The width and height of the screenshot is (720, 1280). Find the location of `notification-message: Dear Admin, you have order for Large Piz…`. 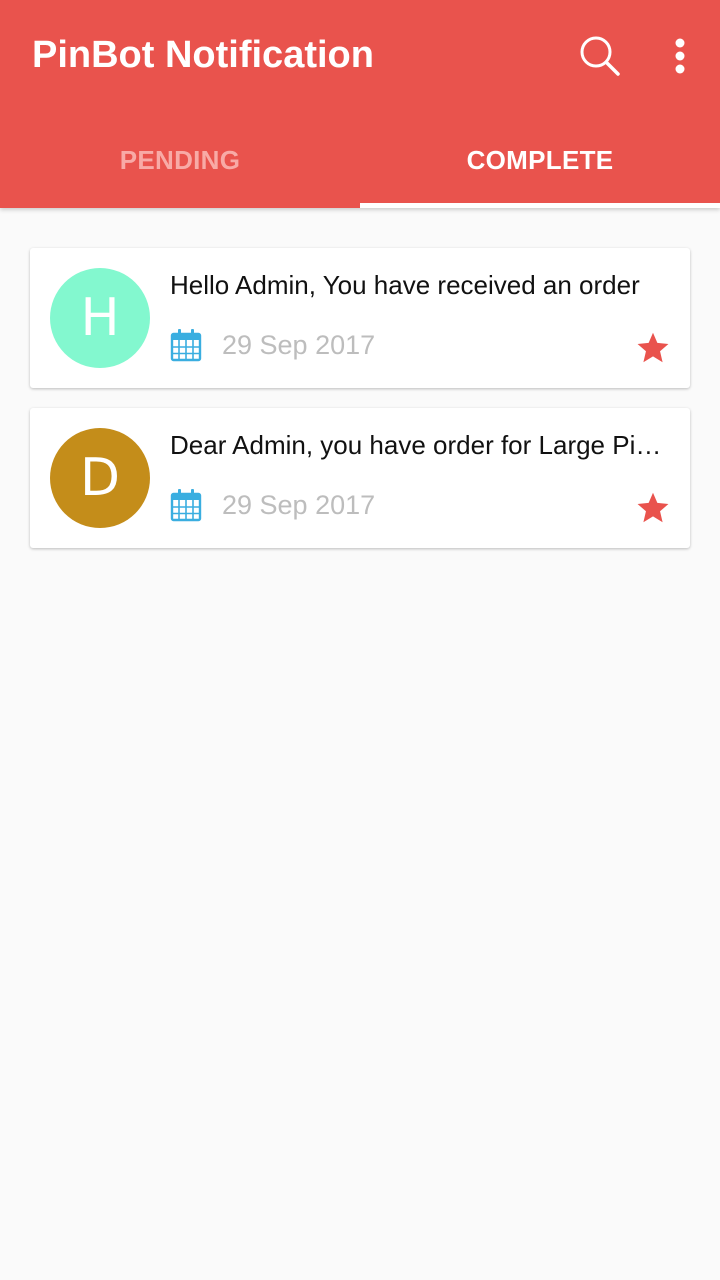

notification-message: Dear Admin, you have order for Large Piz… is located at coordinates (420, 445).